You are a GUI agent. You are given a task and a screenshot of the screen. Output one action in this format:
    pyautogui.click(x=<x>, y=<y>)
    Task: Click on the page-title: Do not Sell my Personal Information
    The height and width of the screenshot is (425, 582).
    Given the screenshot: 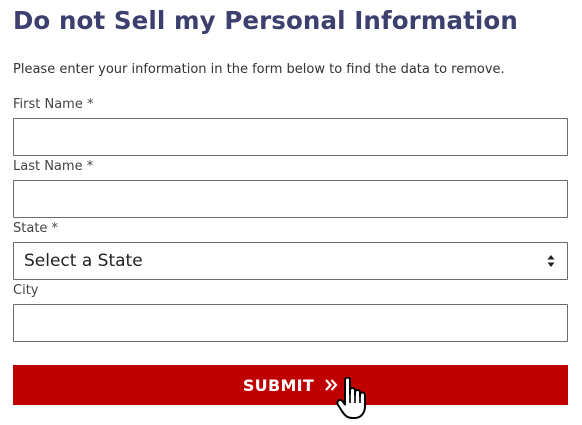 What is the action you would take?
    pyautogui.click(x=265, y=20)
    